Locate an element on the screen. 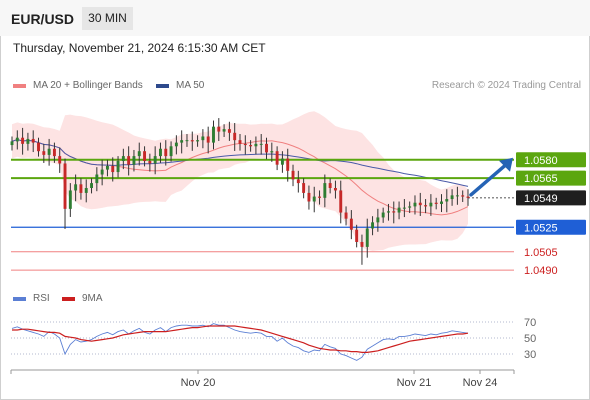  level-label-1.0505: 1.0505 is located at coordinates (541, 253).